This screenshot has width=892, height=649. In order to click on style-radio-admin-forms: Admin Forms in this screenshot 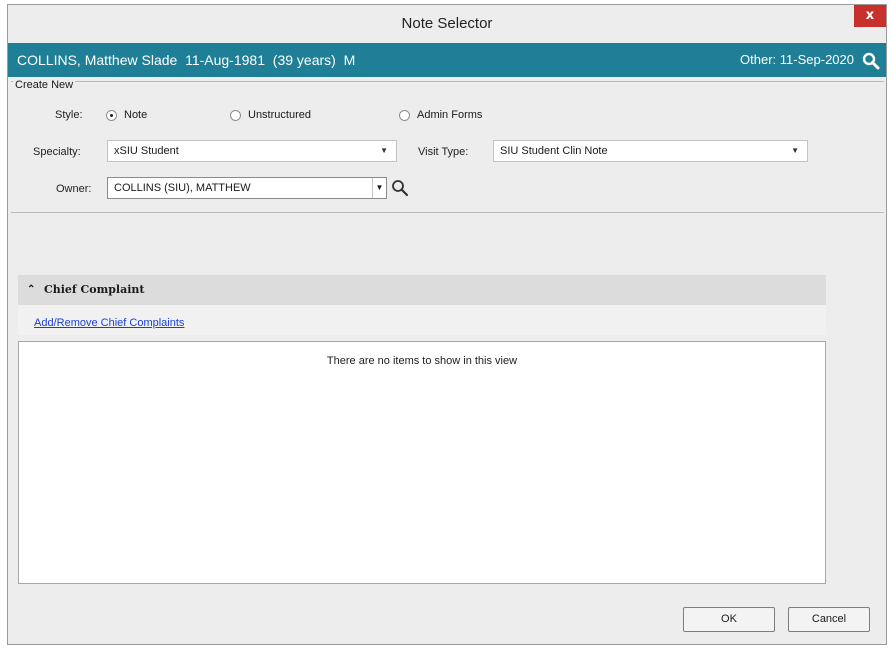, I will do `click(440, 115)`.